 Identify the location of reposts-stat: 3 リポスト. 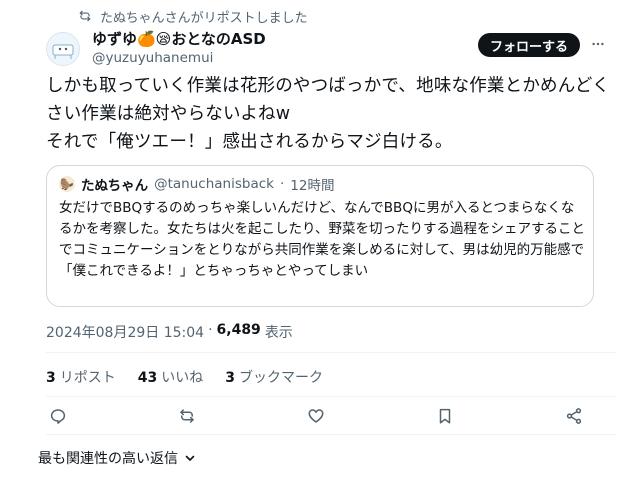
(81, 377).